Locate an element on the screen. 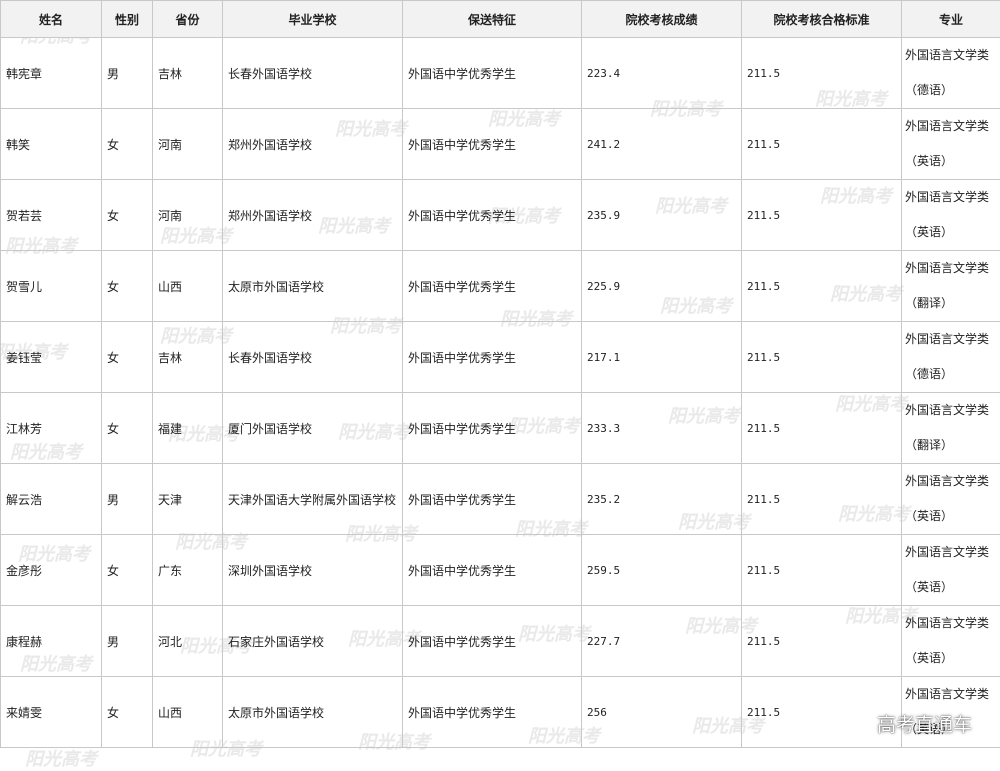 The image size is (1000, 771). cell-province: 山西 is located at coordinates (188, 712).